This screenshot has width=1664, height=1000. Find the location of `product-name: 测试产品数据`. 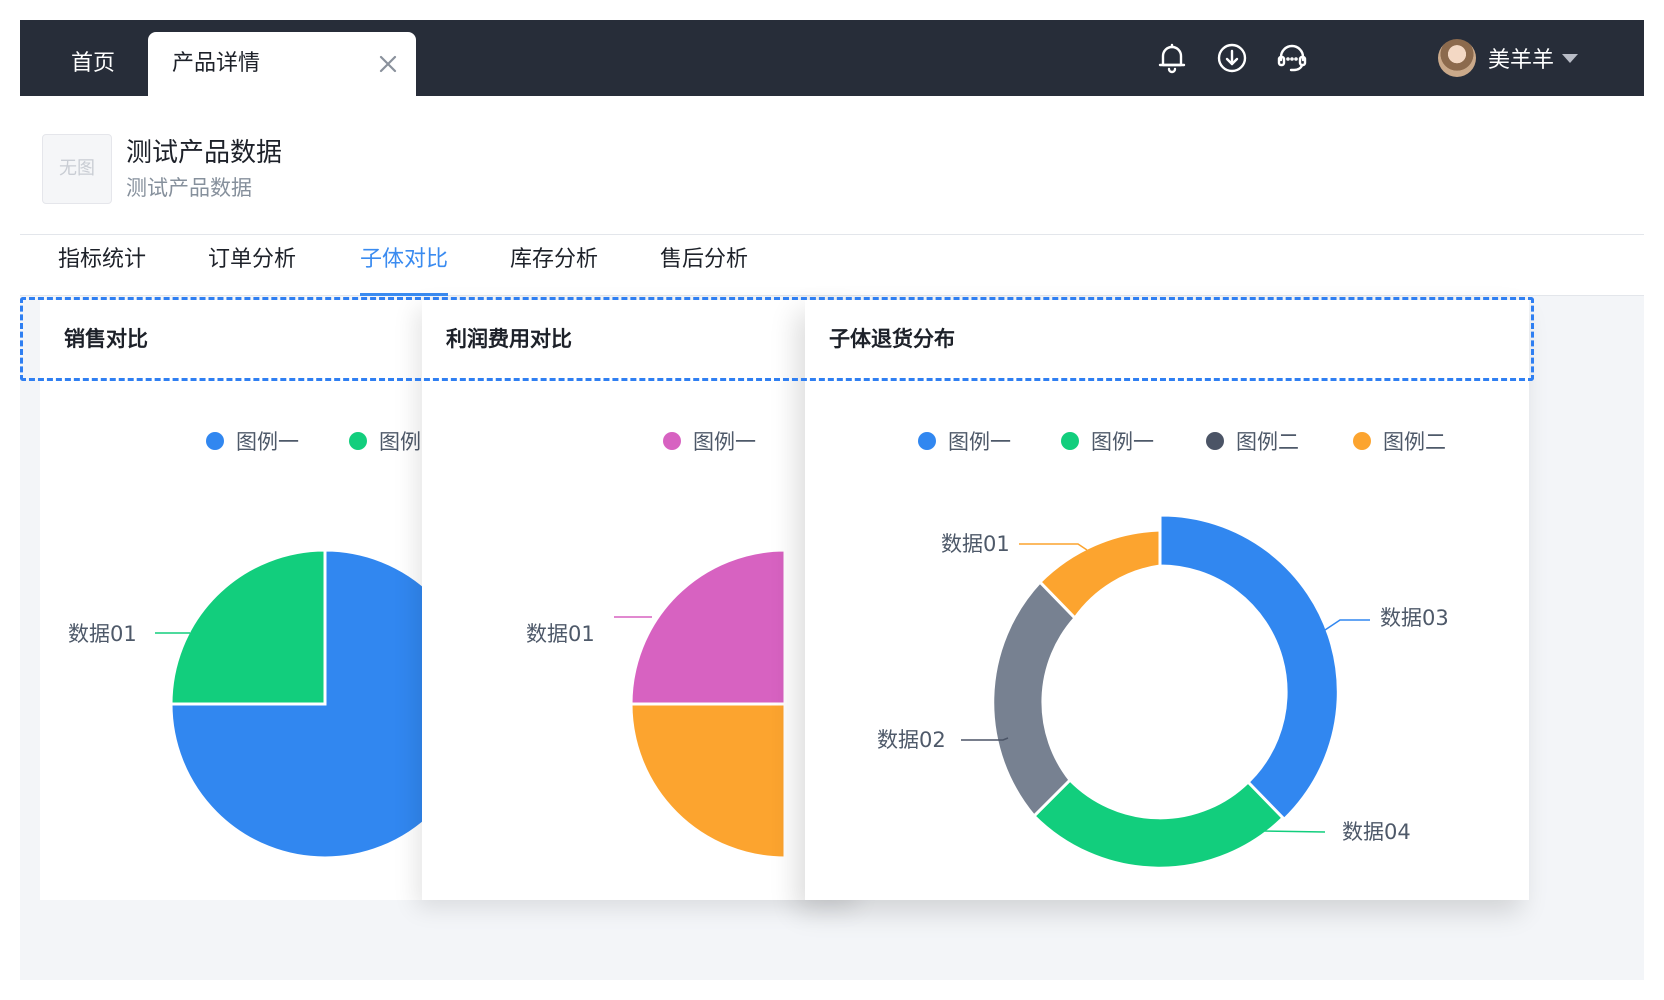

product-name: 测试产品数据 is located at coordinates (204, 153).